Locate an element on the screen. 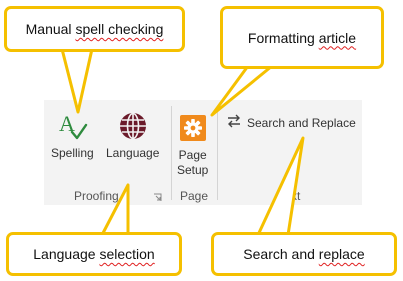 This screenshot has width=403, height=281. callout-search-and-replace: Search and replace is located at coordinates (304, 254).